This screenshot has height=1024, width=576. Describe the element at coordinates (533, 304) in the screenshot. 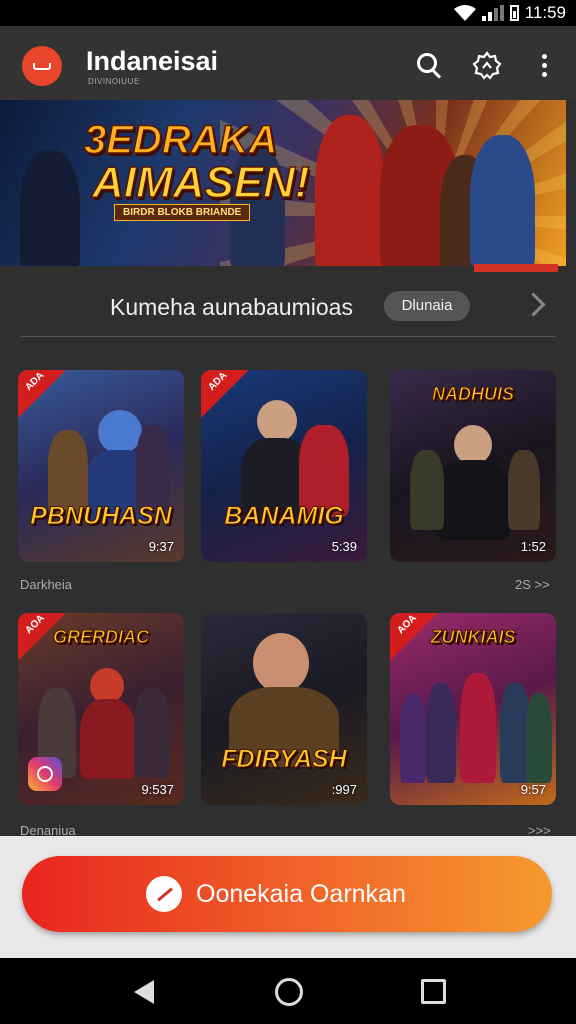

I see `chevron-right-icon` at that location.